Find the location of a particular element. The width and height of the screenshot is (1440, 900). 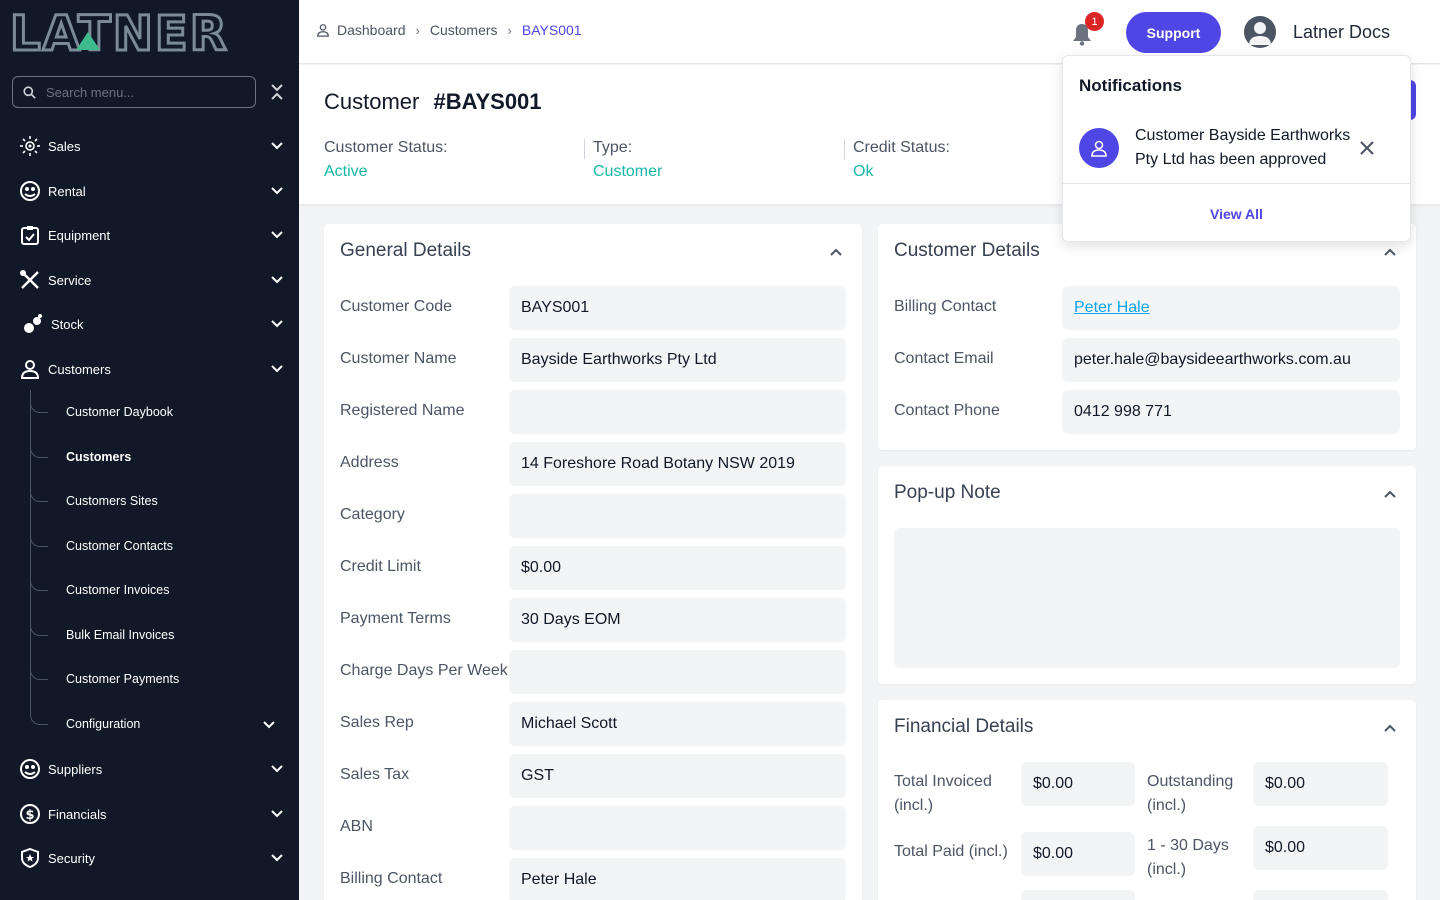

outstanding-value: $0.00 is located at coordinates (1320, 784).